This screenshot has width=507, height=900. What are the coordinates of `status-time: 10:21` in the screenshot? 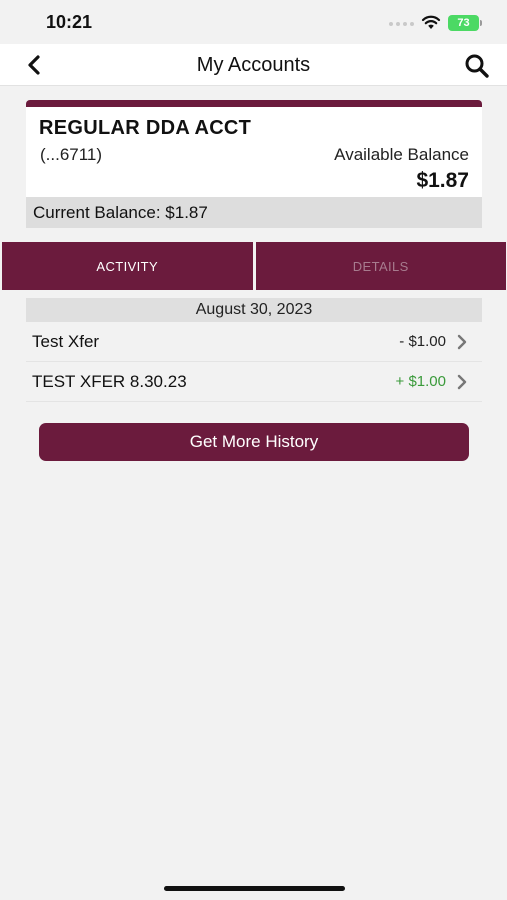 It's located at (69, 22).